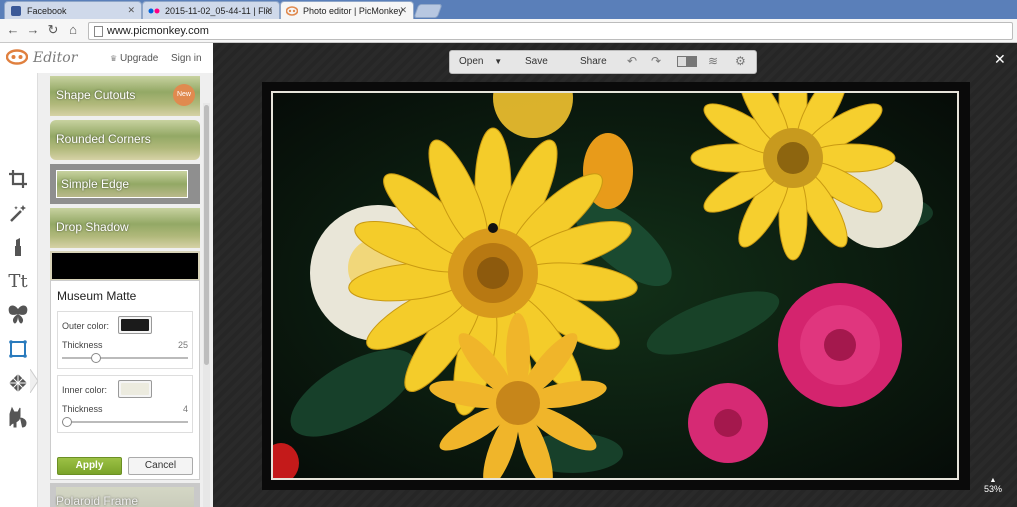 This screenshot has width=1017, height=507. I want to click on effects-scrollbar, so click(206, 305).